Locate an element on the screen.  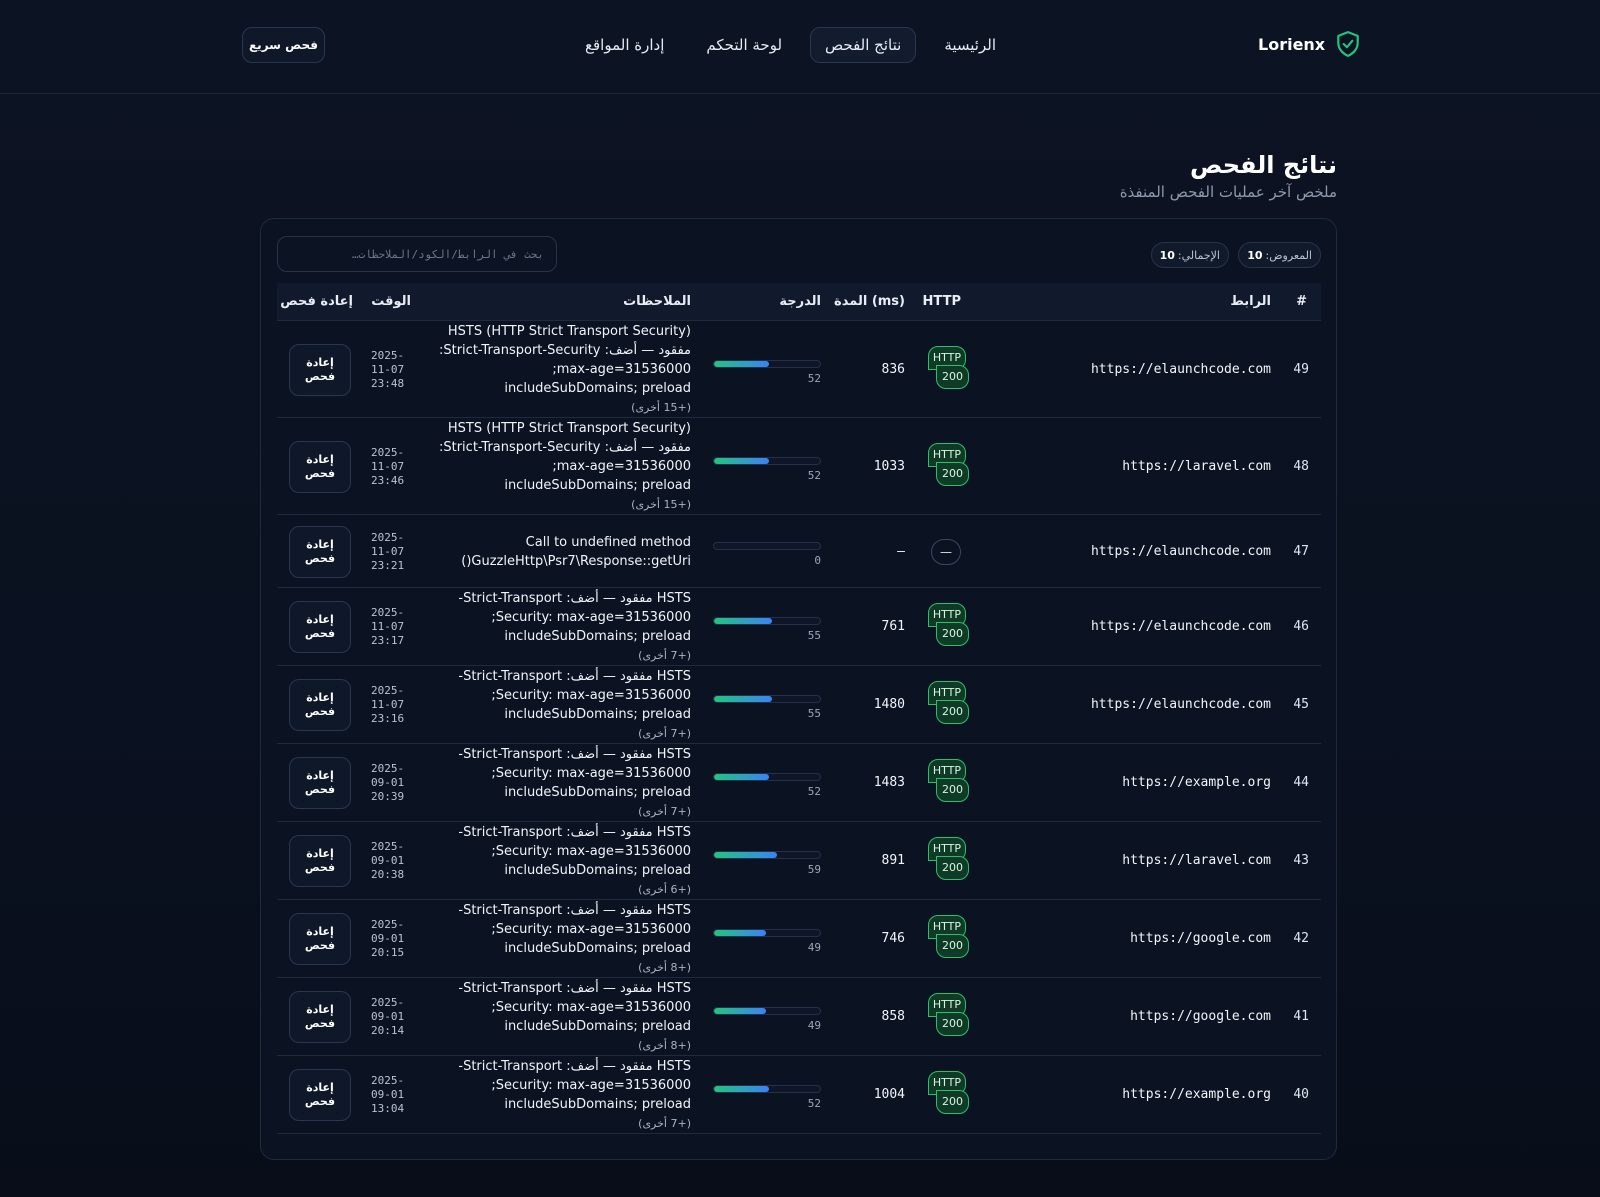
scan-id: 45 is located at coordinates (1301, 704).